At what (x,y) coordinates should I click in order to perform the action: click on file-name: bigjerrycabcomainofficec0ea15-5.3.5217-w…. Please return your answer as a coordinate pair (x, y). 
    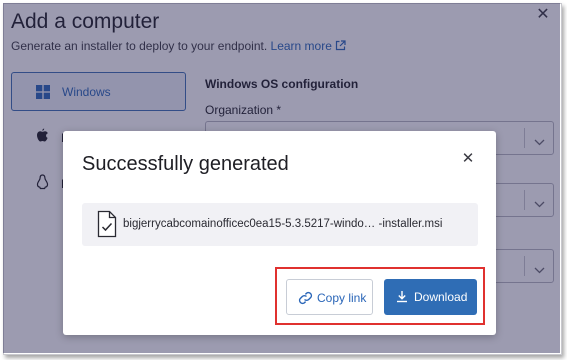
    Looking at the image, I should click on (283, 224).